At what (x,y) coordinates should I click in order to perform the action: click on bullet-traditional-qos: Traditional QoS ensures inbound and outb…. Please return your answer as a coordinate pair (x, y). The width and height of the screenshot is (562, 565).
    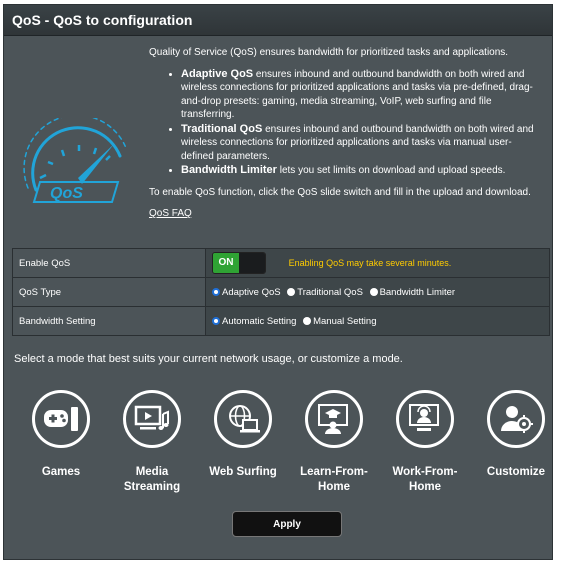
    Looking at the image, I should click on (361, 143).